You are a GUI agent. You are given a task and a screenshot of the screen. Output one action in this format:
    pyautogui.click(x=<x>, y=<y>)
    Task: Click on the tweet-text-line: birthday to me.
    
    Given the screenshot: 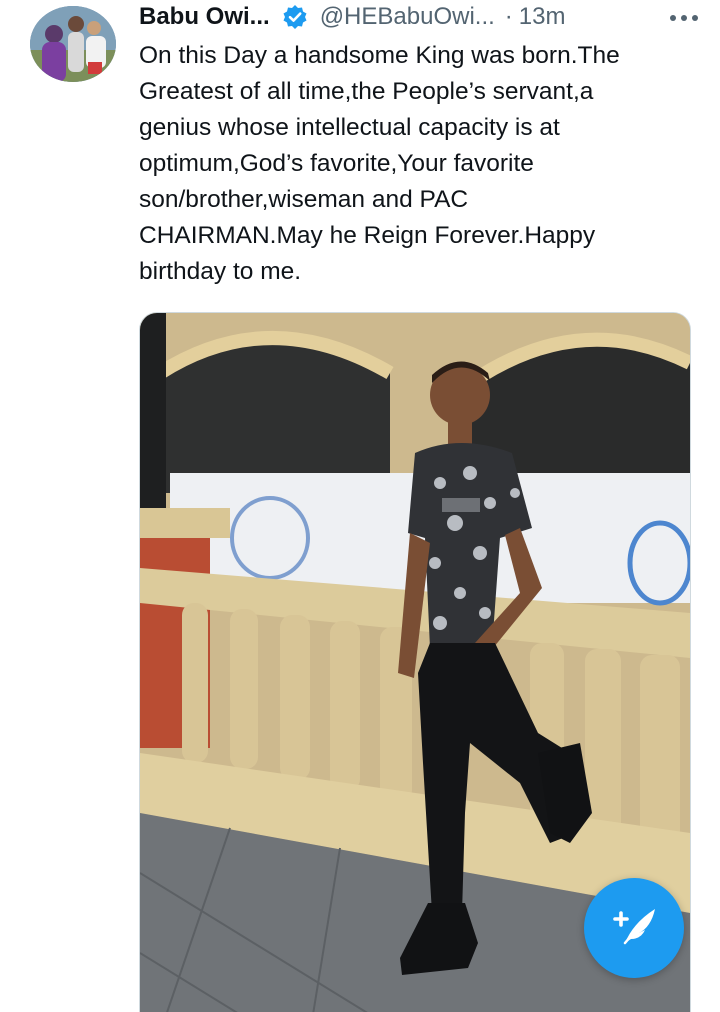 What is the action you would take?
    pyautogui.click(x=220, y=271)
    